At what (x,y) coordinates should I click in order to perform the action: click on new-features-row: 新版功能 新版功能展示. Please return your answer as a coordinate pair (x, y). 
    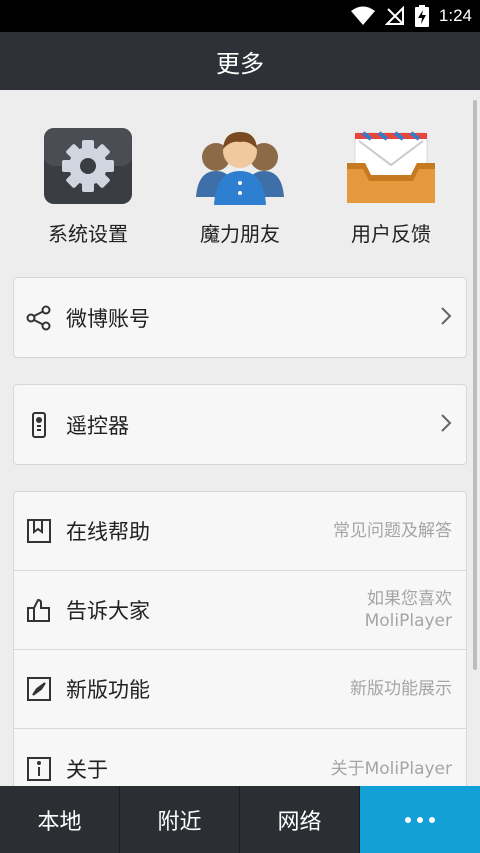
    Looking at the image, I should click on (240, 689).